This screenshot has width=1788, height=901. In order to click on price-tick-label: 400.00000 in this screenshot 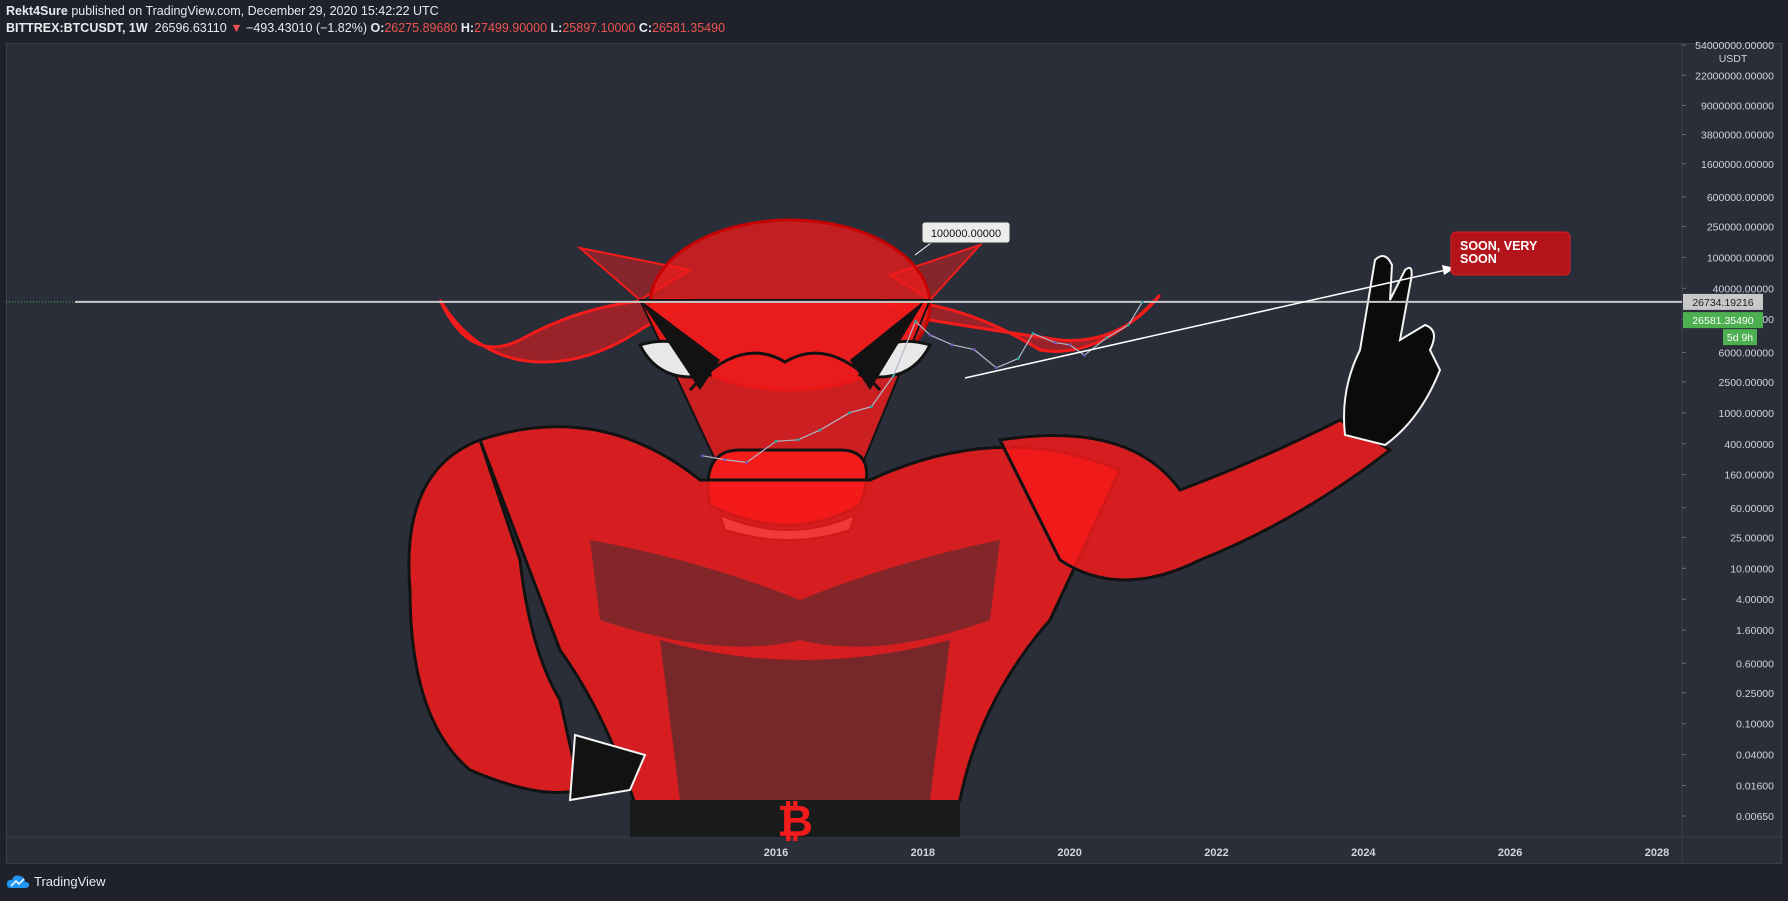, I will do `click(1749, 445)`.